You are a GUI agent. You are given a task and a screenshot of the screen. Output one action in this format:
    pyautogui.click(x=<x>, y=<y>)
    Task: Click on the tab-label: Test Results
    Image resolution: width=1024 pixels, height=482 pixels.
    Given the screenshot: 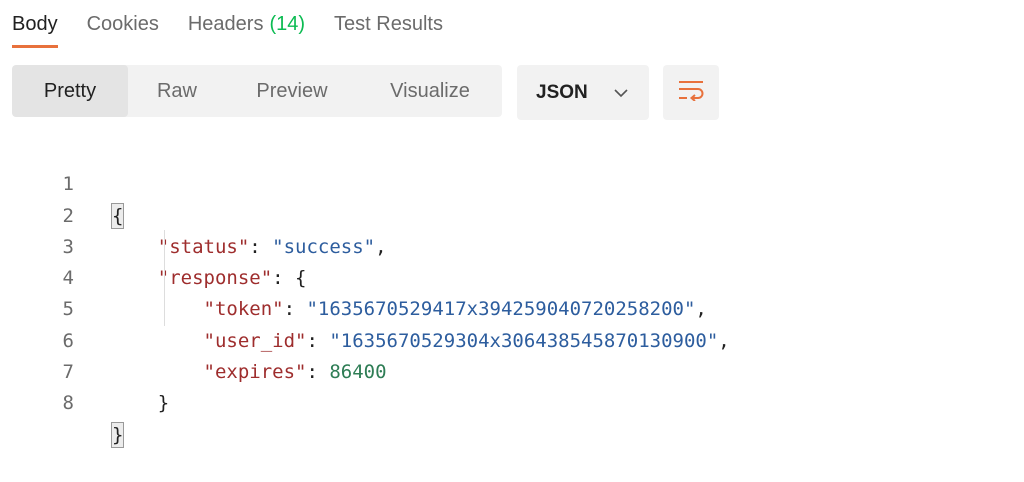 What is the action you would take?
    pyautogui.click(x=388, y=23)
    